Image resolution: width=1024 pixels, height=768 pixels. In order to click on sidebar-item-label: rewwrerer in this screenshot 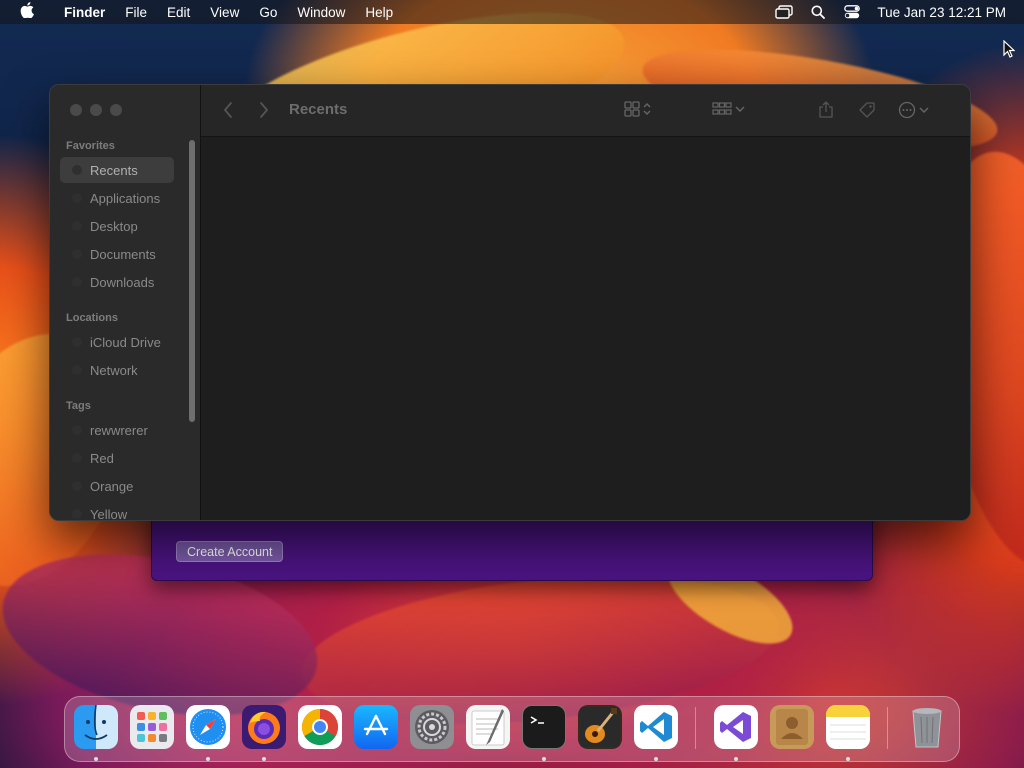, I will do `click(119, 430)`.